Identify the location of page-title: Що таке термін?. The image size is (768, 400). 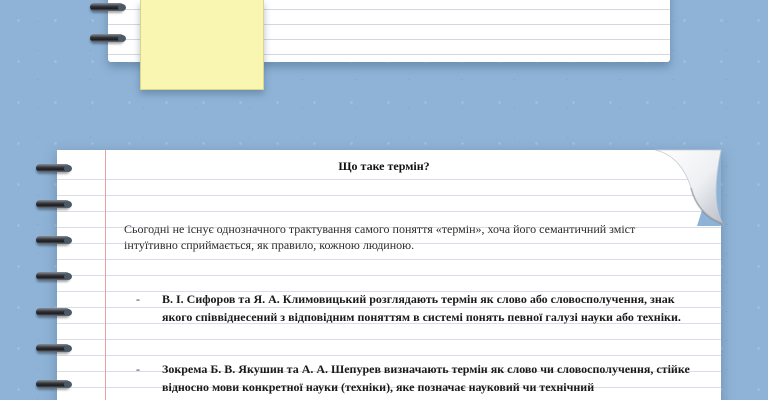
(384, 166).